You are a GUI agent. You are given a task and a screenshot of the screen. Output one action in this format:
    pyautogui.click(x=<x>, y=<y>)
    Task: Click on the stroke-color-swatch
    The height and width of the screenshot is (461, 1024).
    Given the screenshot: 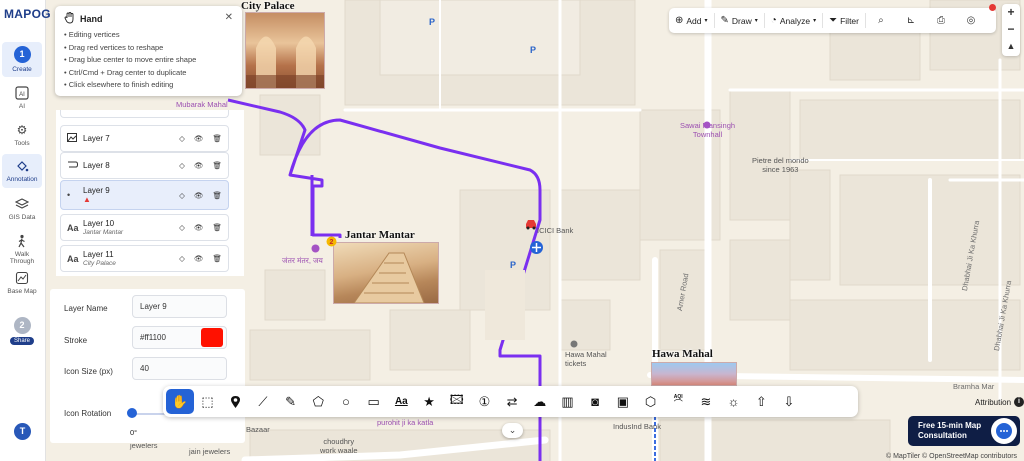 What is the action you would take?
    pyautogui.click(x=212, y=337)
    